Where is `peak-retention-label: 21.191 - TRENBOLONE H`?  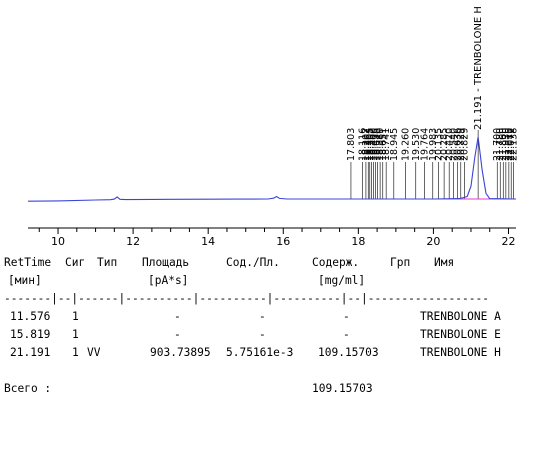 peak-retention-label: 21.191 - TRENBOLONE H is located at coordinates (478, 68).